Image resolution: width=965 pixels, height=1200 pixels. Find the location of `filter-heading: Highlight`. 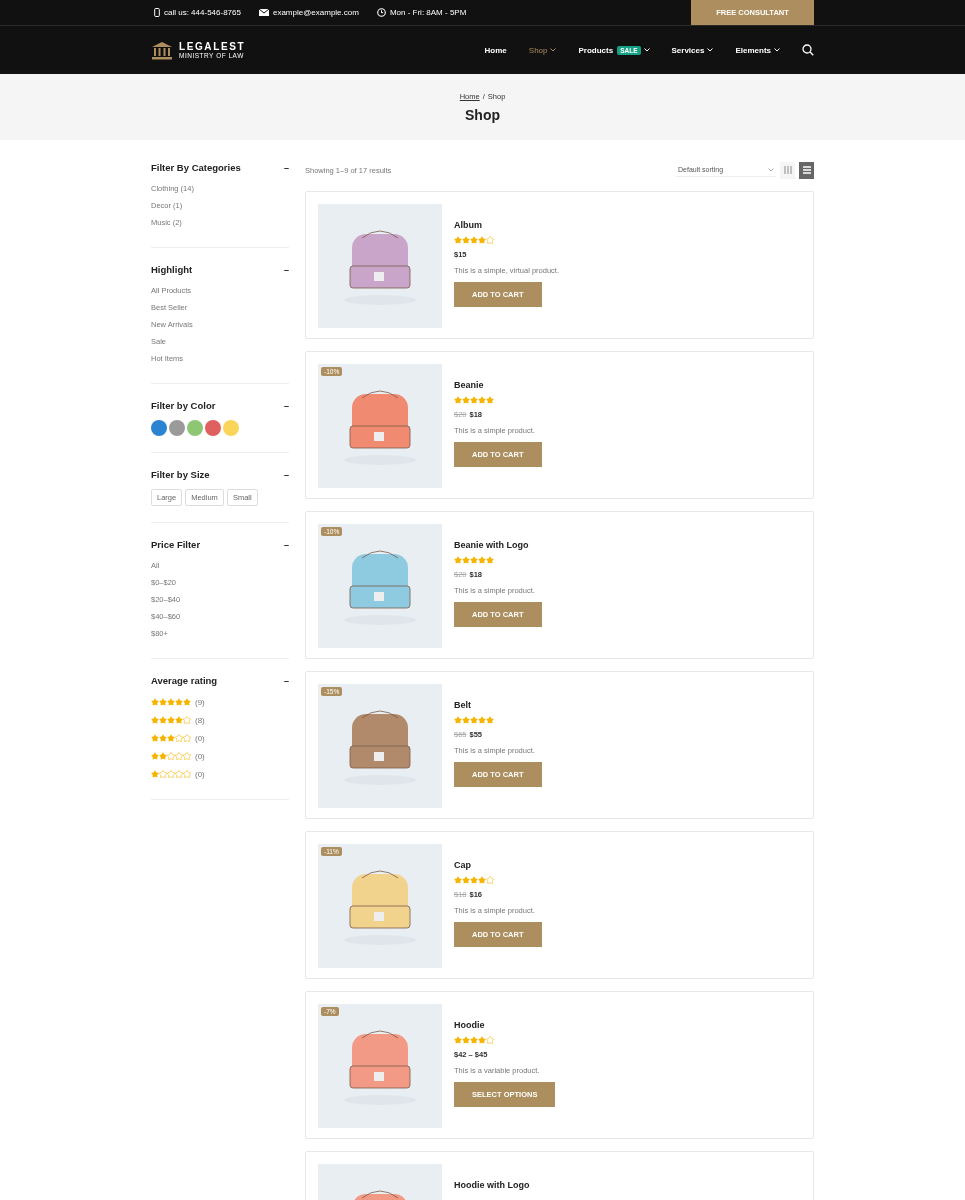

filter-heading: Highlight is located at coordinates (172, 269).